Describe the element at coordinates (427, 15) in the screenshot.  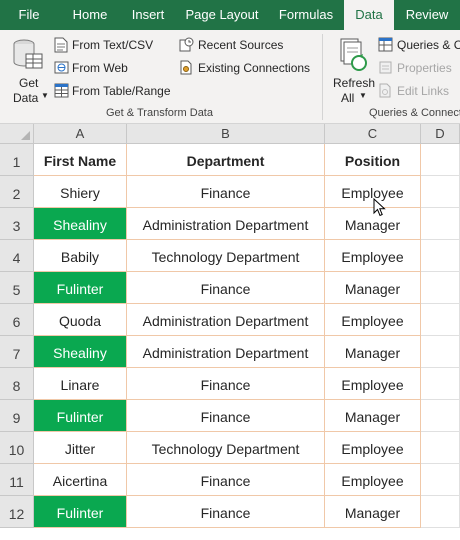
I see `tab-review: Review` at that location.